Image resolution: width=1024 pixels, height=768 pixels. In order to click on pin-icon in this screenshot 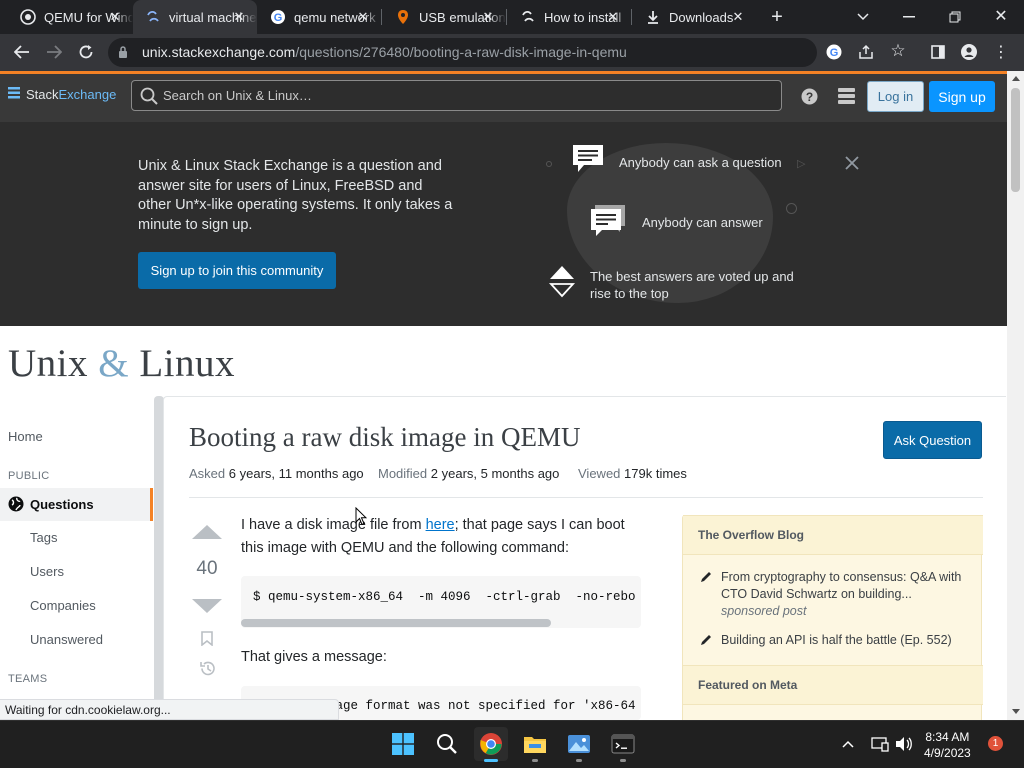, I will do `click(403, 17)`.